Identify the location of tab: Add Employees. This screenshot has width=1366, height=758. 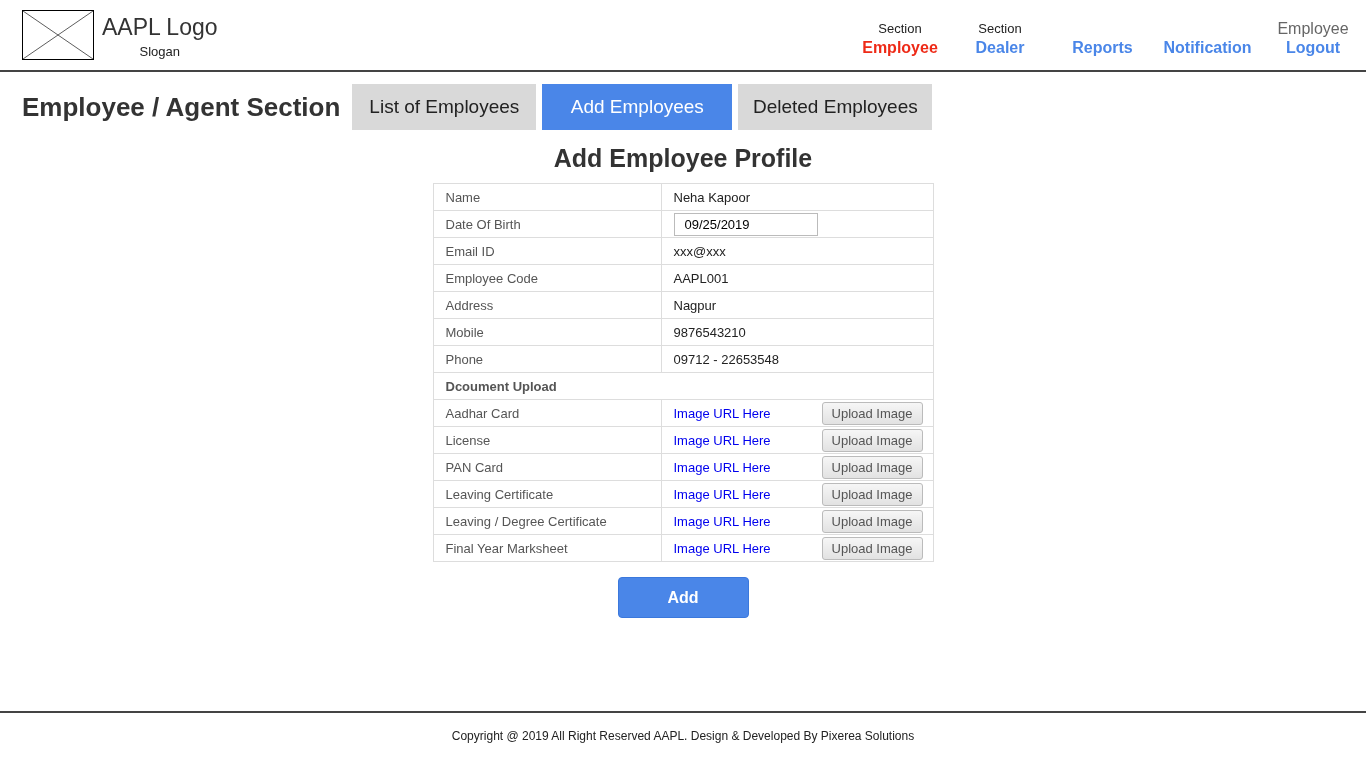
(637, 107).